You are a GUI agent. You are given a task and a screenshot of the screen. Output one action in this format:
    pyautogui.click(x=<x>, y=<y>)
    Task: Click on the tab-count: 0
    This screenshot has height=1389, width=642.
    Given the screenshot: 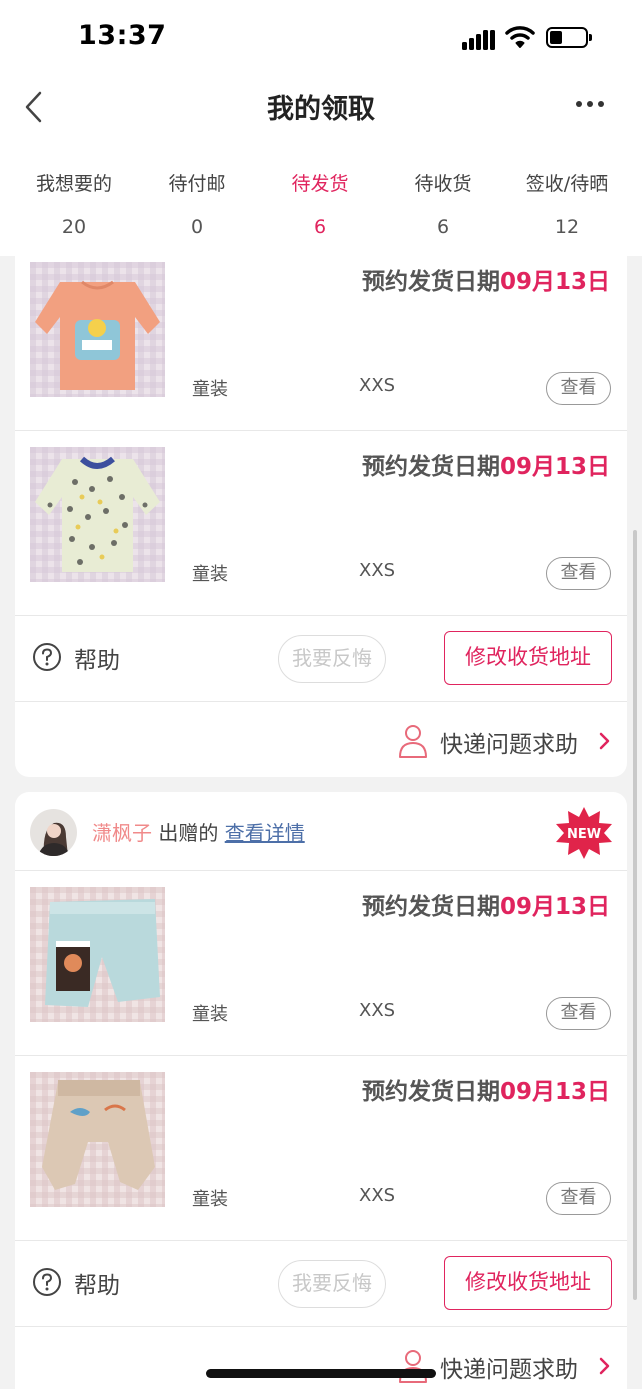 What is the action you would take?
    pyautogui.click(x=197, y=227)
    